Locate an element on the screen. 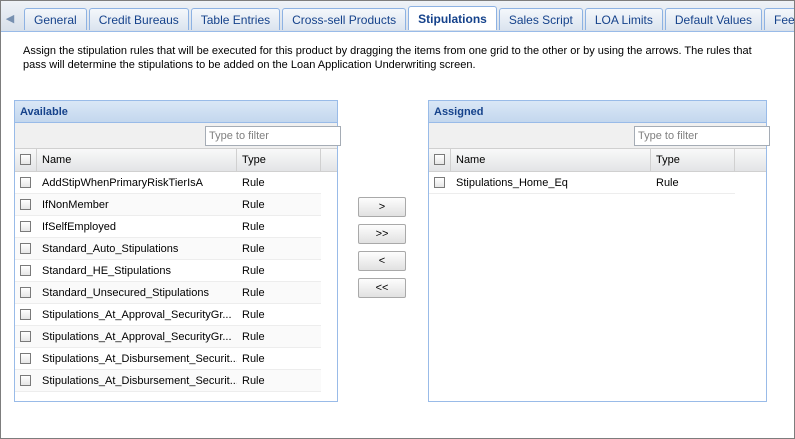  available-select-all-cell is located at coordinates (26, 160).